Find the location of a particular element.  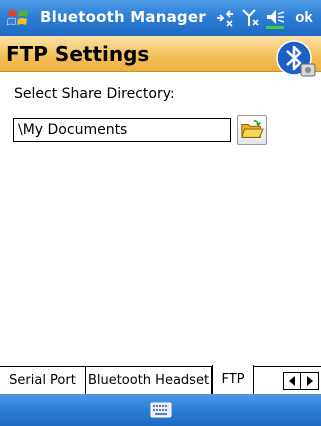

keyboard-icon is located at coordinates (161, 410).